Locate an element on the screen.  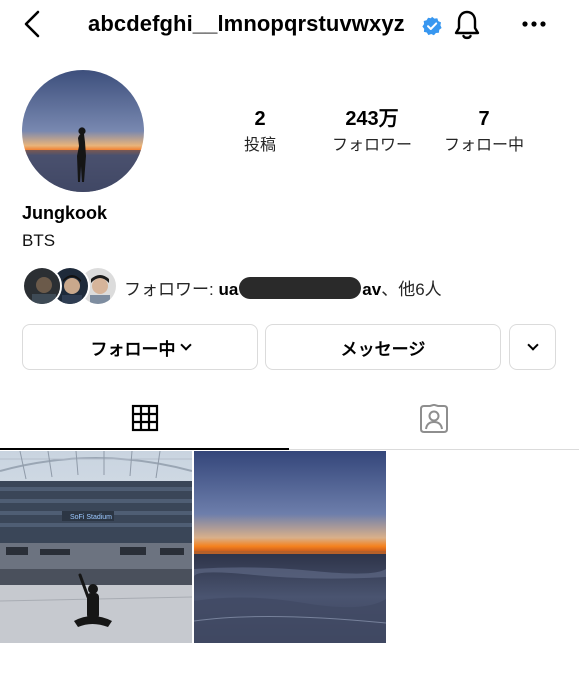
followed-by-row: フォロワー: ua av、他6人 is located at coordinates (292, 287).